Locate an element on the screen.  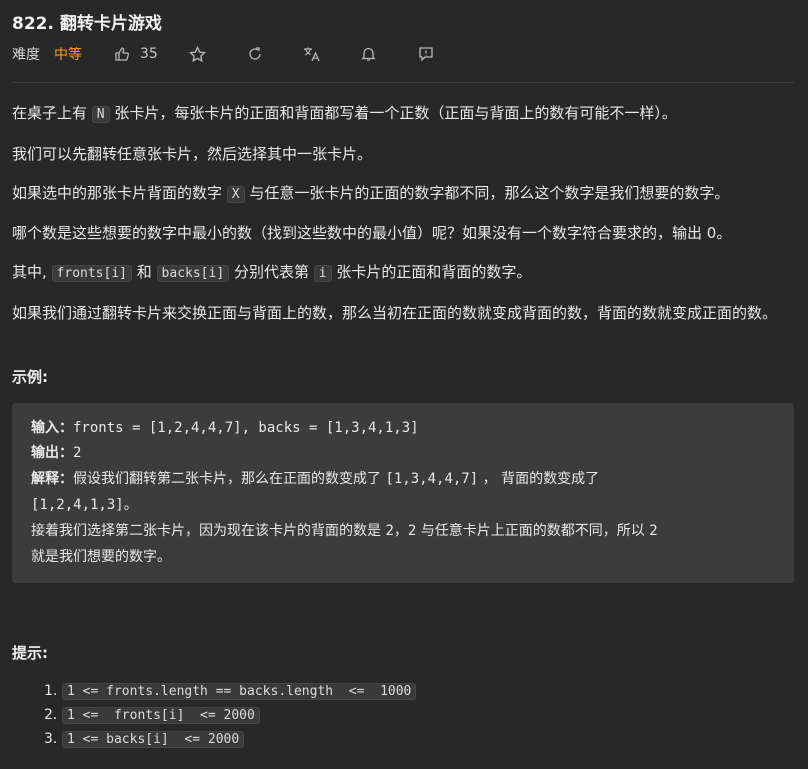
feedback-icon is located at coordinates (426, 54).